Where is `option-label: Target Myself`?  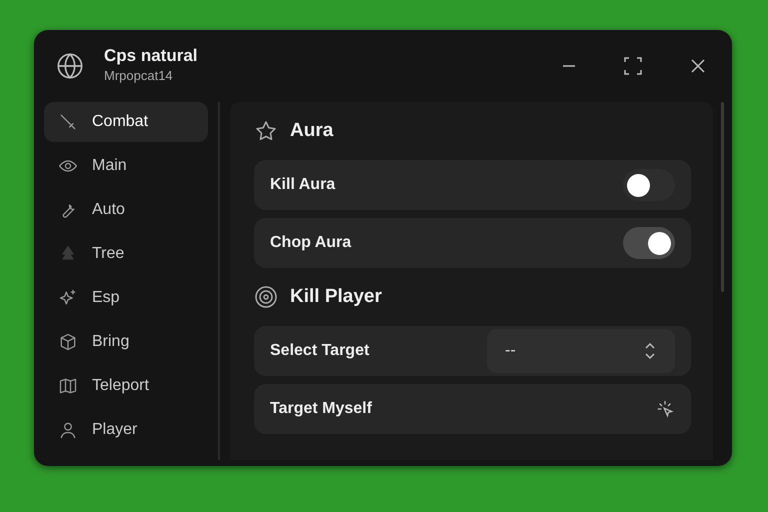
option-label: Target Myself is located at coordinates (321, 409).